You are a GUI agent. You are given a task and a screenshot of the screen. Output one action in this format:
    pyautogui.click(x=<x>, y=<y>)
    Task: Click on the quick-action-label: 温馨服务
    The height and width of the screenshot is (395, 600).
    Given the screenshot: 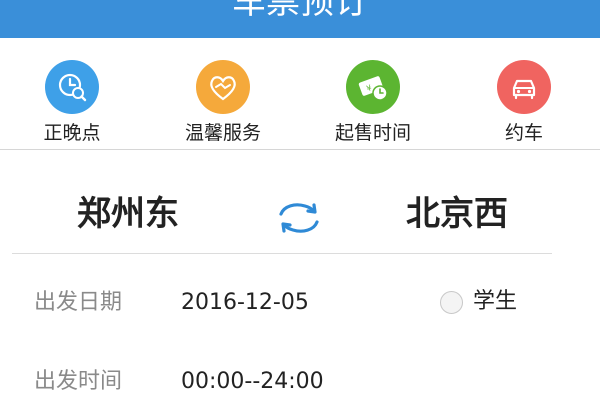 What is the action you would take?
    pyautogui.click(x=222, y=133)
    